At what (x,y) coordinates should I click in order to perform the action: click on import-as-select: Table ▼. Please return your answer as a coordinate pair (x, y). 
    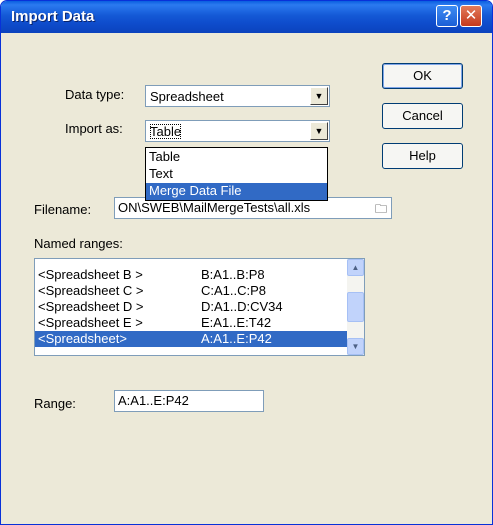
    Looking at the image, I should click on (237, 131).